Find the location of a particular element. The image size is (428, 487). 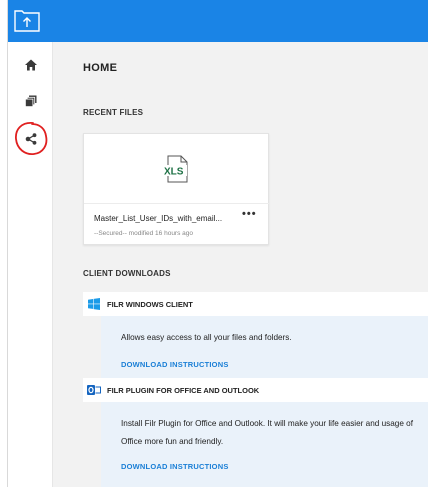

xls-file-icon: XLS is located at coordinates (175, 169).